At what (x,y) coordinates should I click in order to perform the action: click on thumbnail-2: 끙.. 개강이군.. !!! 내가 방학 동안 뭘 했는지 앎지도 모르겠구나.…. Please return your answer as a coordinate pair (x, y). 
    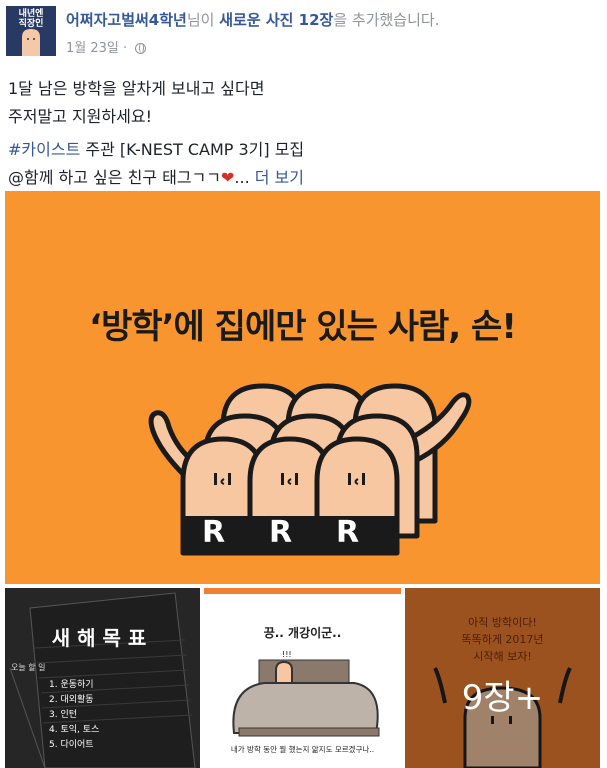
    Looking at the image, I should click on (302, 678).